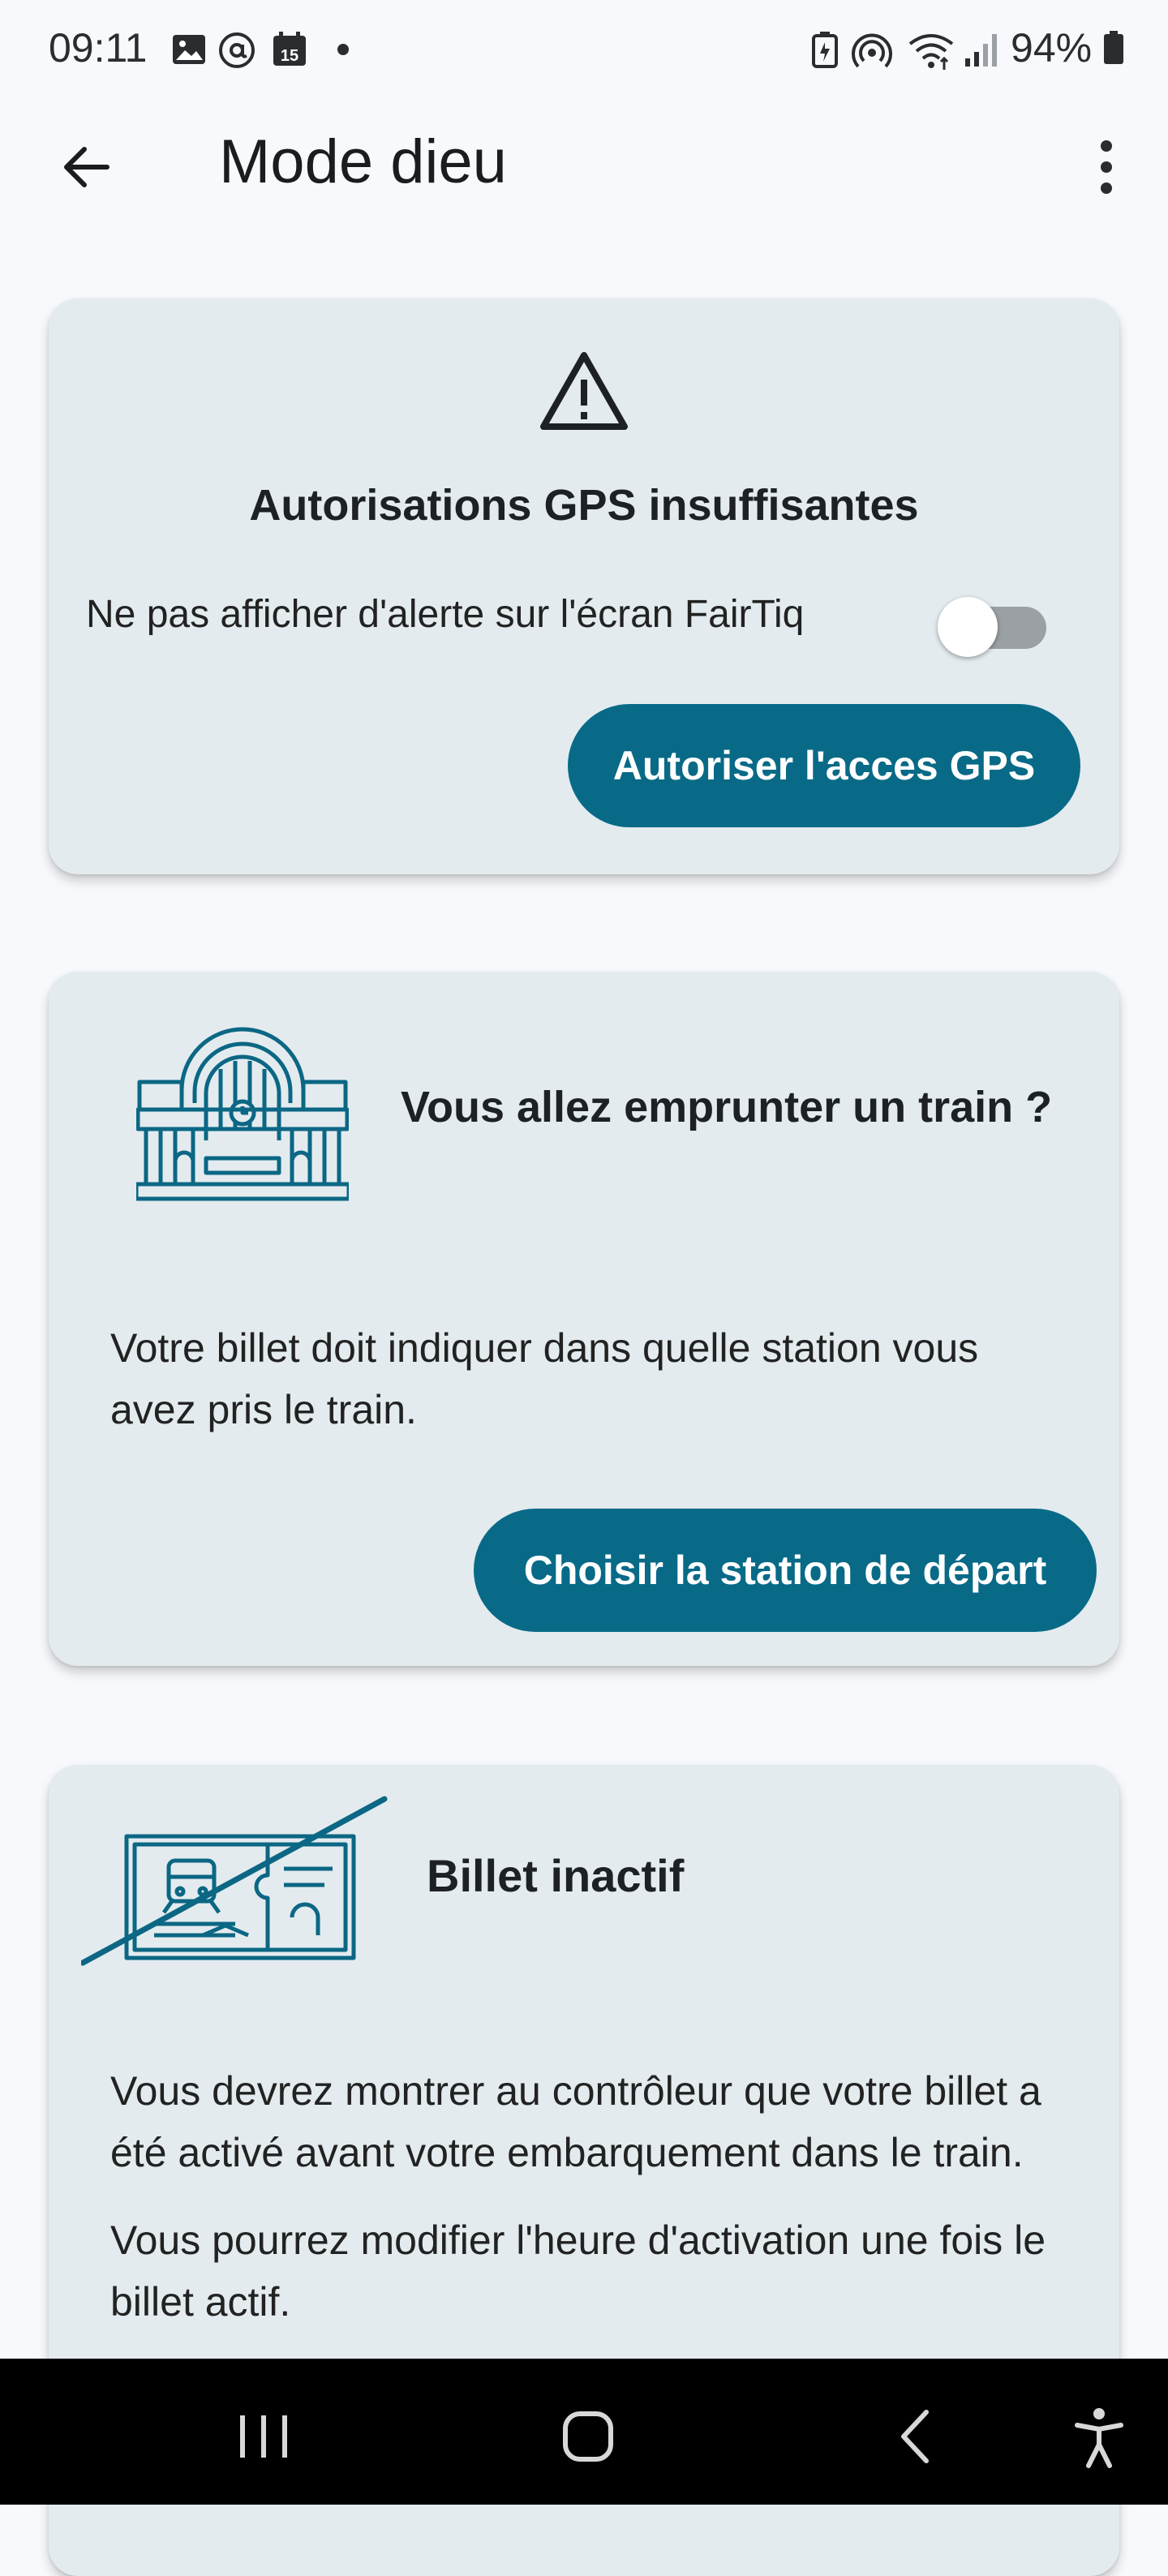 The width and height of the screenshot is (1168, 2576). I want to click on choose-departure-station-button: Choisir la station de départ, so click(786, 1570).